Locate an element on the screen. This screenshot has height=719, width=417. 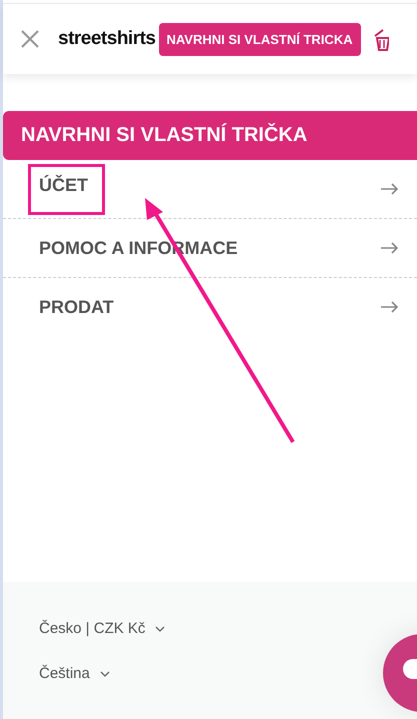
menu-banner: NAVRHNI SI VLASTNÍ TRIČKA is located at coordinates (210, 135).